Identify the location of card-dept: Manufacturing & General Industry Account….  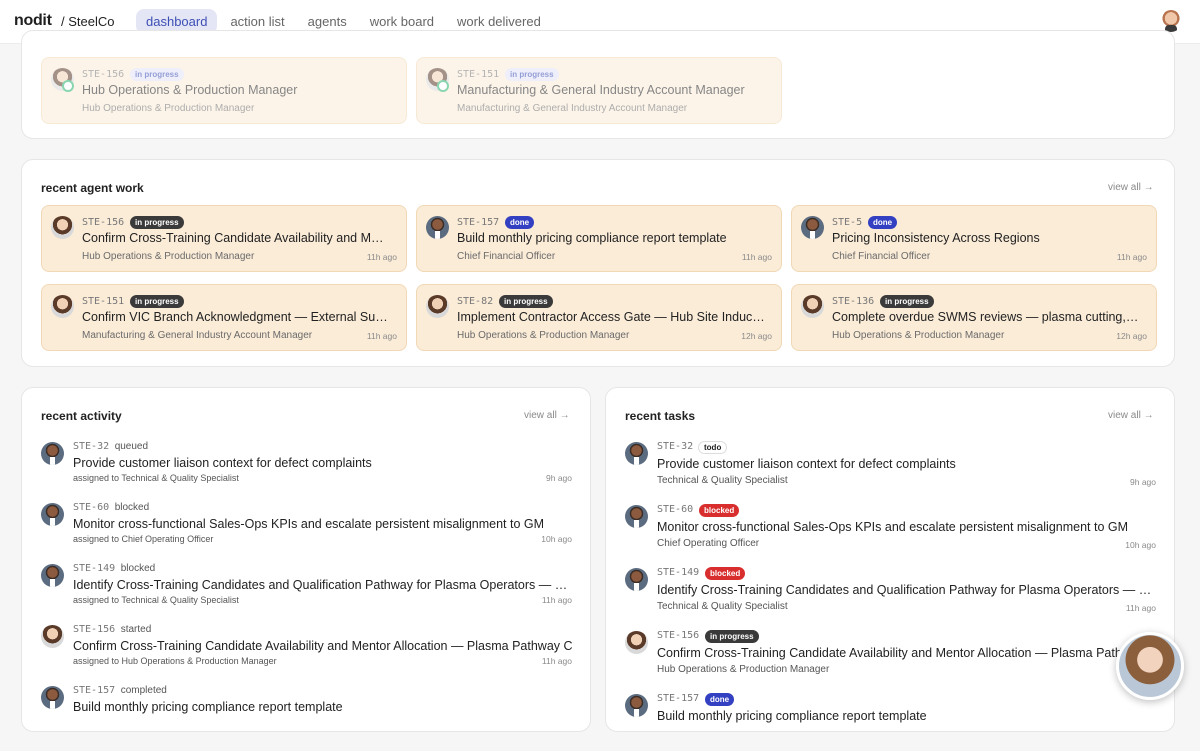
(197, 335).